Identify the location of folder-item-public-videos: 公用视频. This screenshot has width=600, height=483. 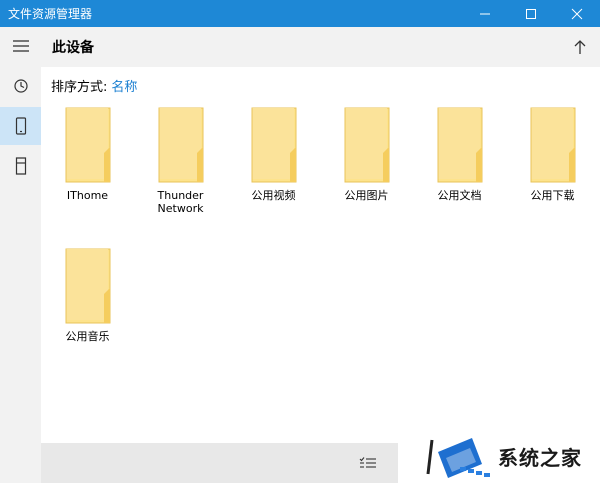
(273, 154).